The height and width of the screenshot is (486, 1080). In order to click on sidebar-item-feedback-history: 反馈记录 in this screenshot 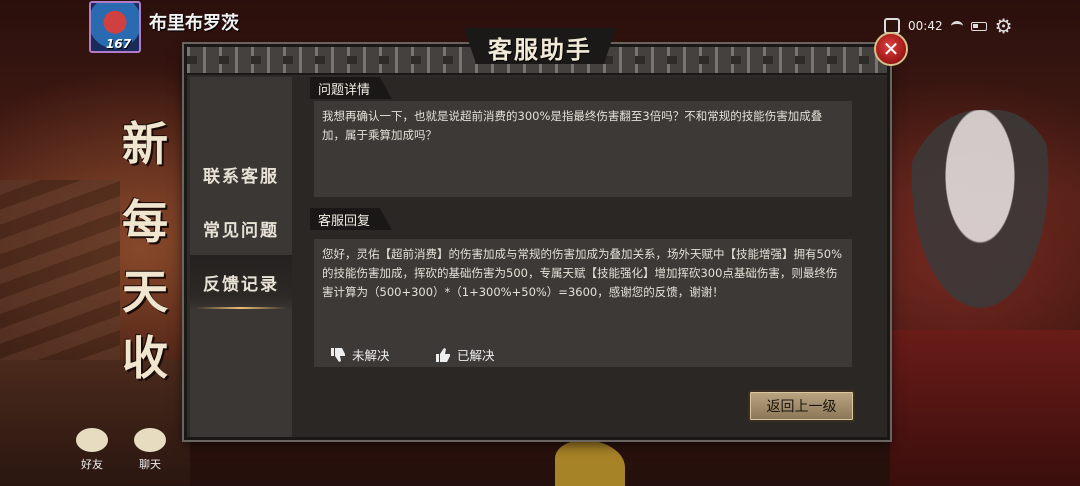, I will do `click(241, 282)`.